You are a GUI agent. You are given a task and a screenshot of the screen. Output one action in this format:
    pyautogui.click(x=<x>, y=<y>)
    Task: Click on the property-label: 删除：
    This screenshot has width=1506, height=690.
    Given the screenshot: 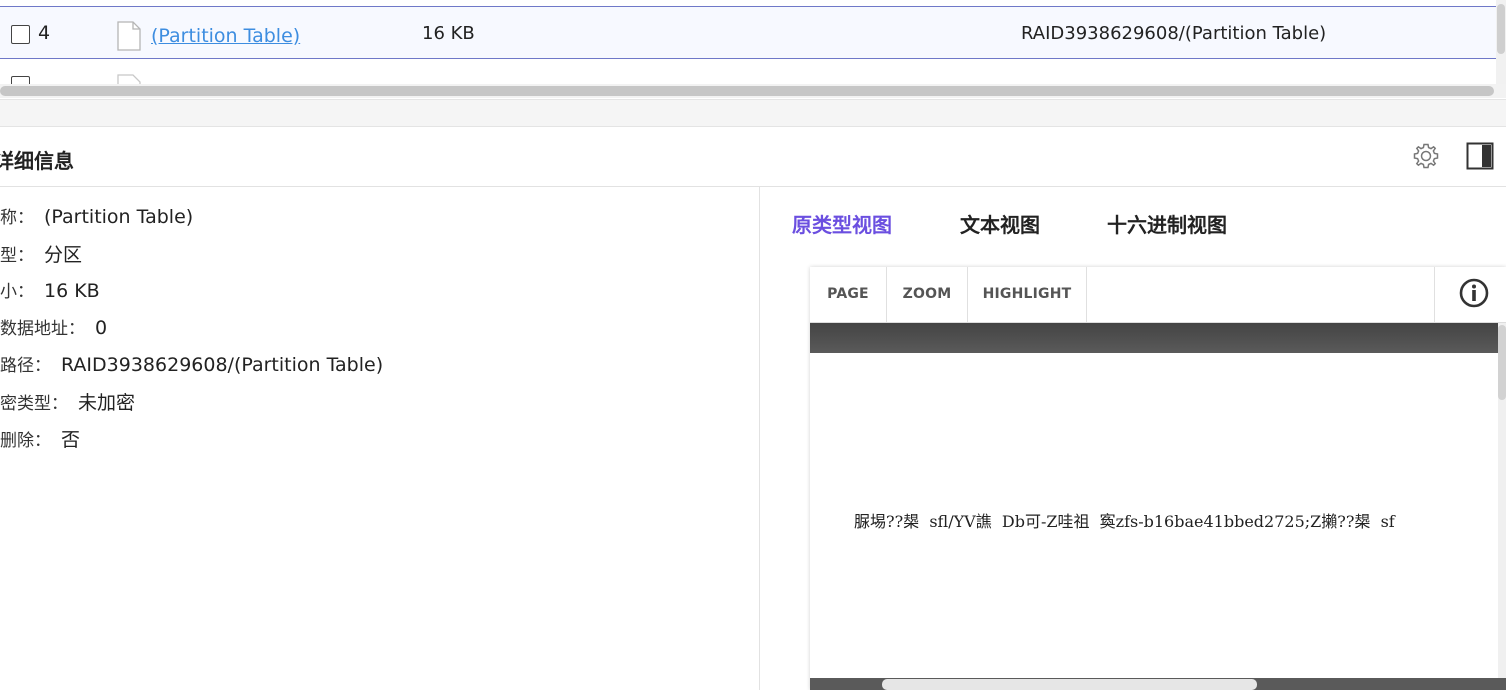 What is the action you would take?
    pyautogui.click(x=25, y=441)
    